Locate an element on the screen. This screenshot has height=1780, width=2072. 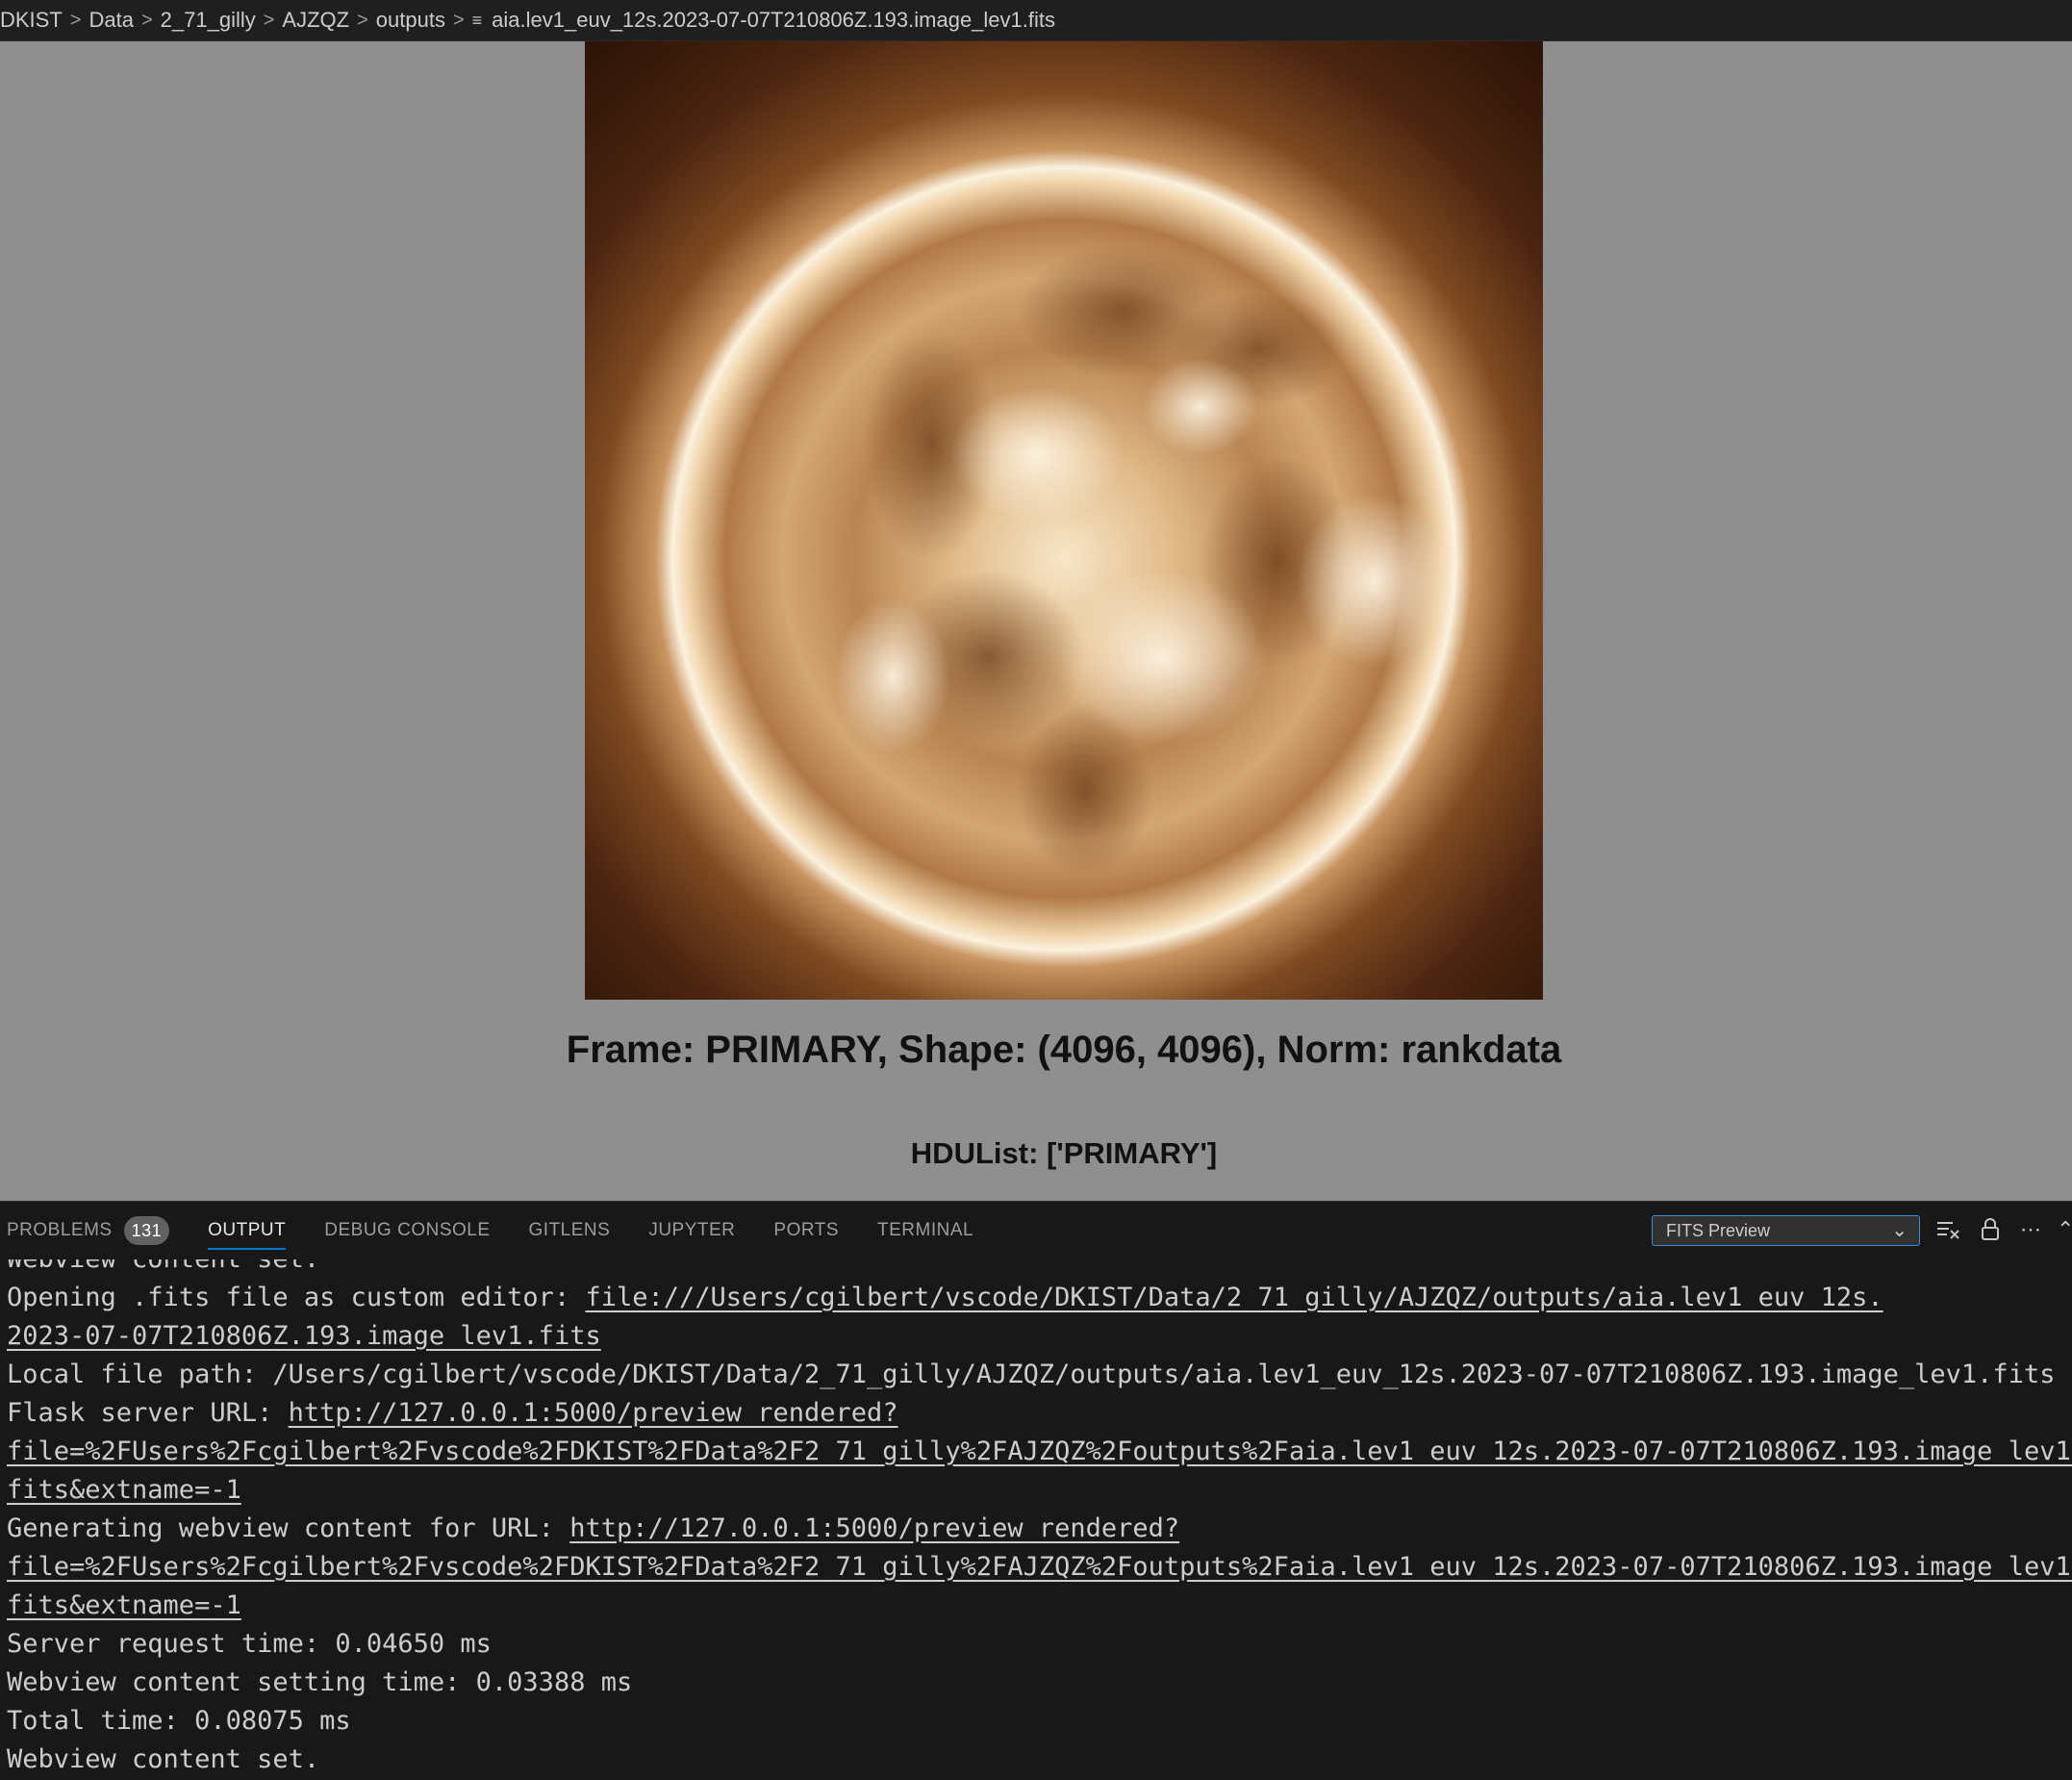
tab-debug-console: DEBUG CONSOLE is located at coordinates (407, 1230).